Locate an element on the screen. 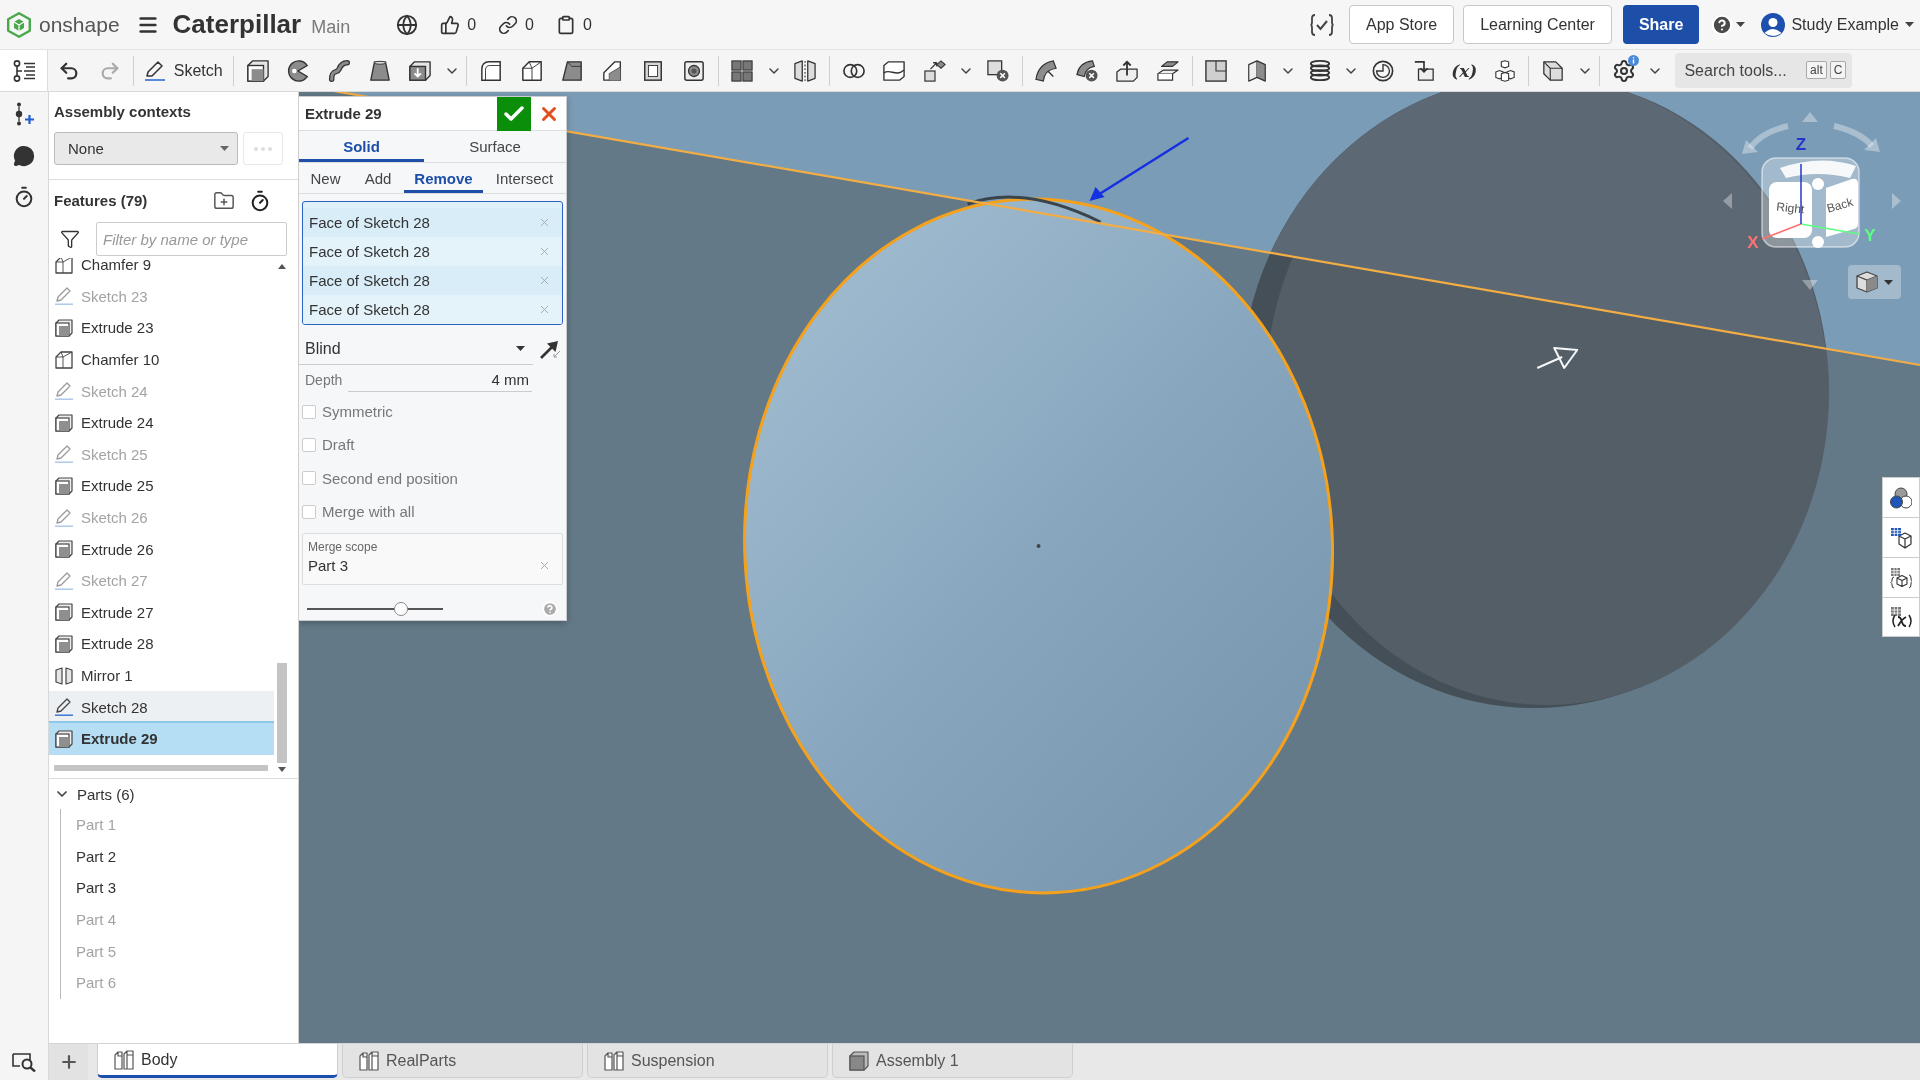  box-corner-icon is located at coordinates (1553, 70).